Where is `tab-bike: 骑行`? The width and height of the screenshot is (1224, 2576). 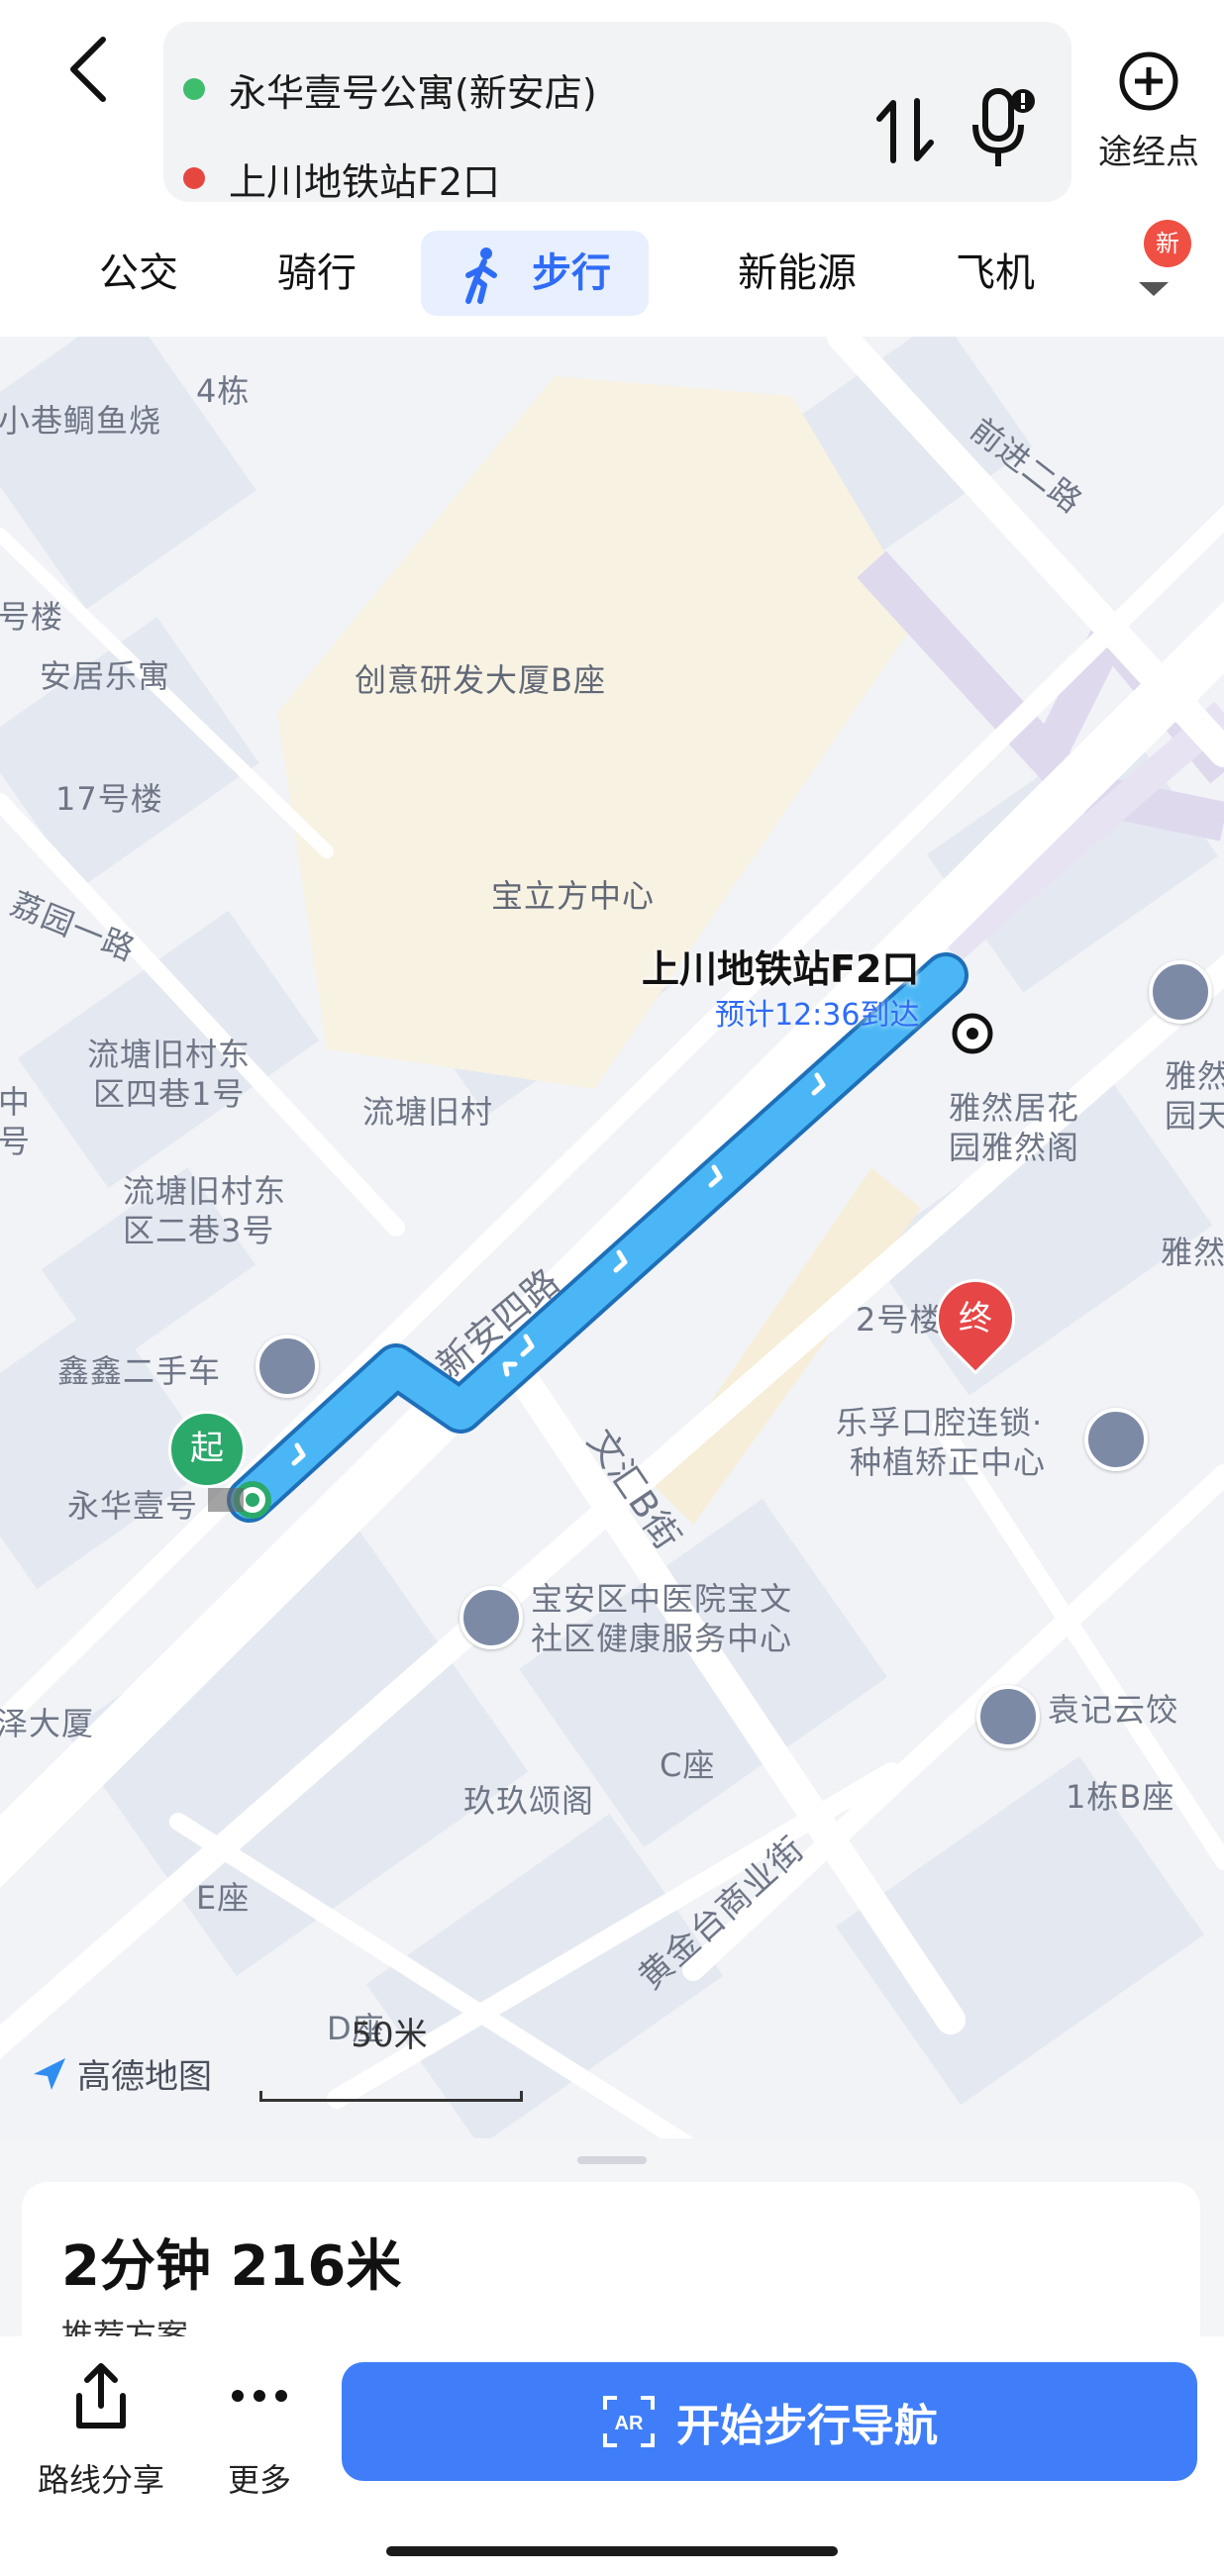
tab-bike: 骑行 is located at coordinates (316, 274).